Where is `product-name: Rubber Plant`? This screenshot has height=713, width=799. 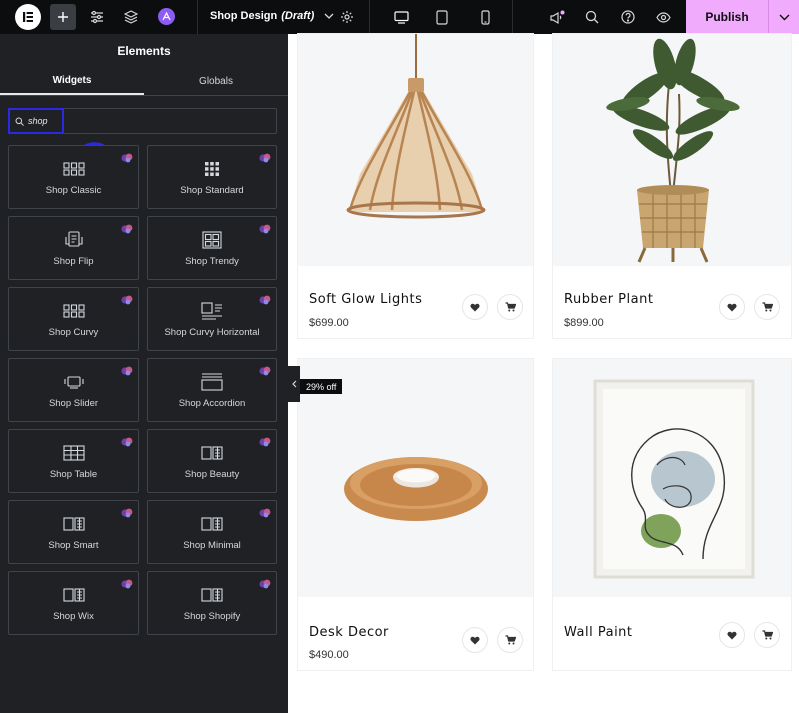
product-name: Rubber Plant is located at coordinates (608, 299).